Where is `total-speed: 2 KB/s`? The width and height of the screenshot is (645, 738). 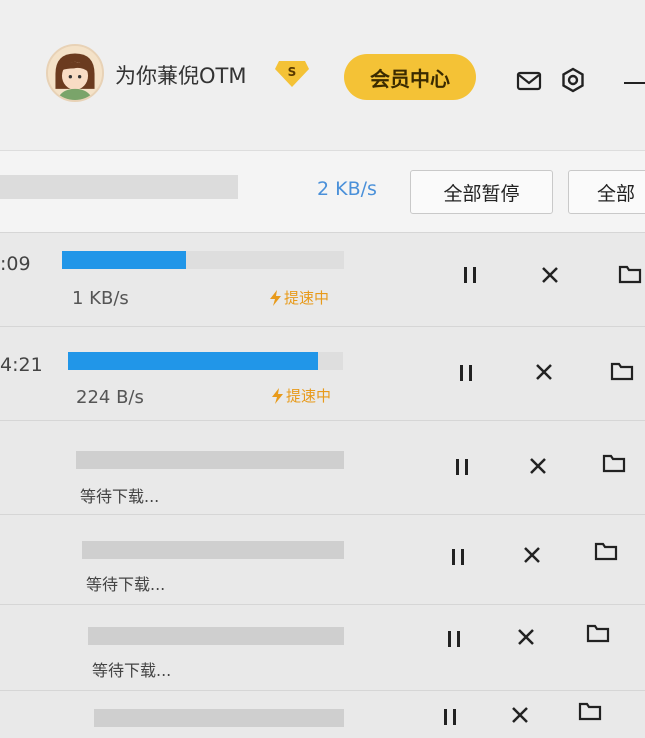 total-speed: 2 KB/s is located at coordinates (347, 189).